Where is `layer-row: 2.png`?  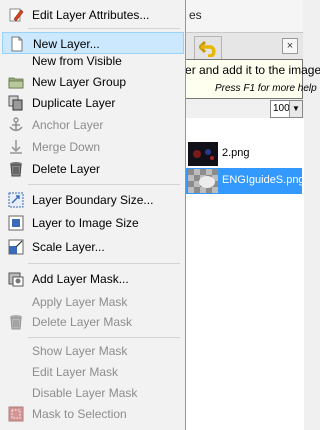 layer-row: 2.png is located at coordinates (244, 154).